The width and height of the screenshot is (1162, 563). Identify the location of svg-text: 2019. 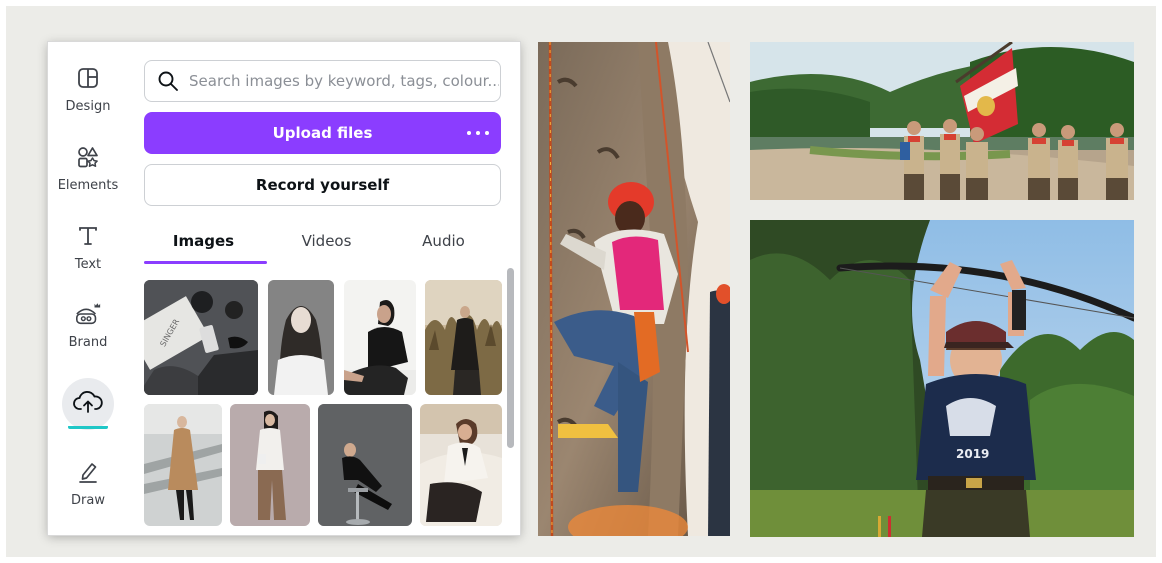
(972, 454).